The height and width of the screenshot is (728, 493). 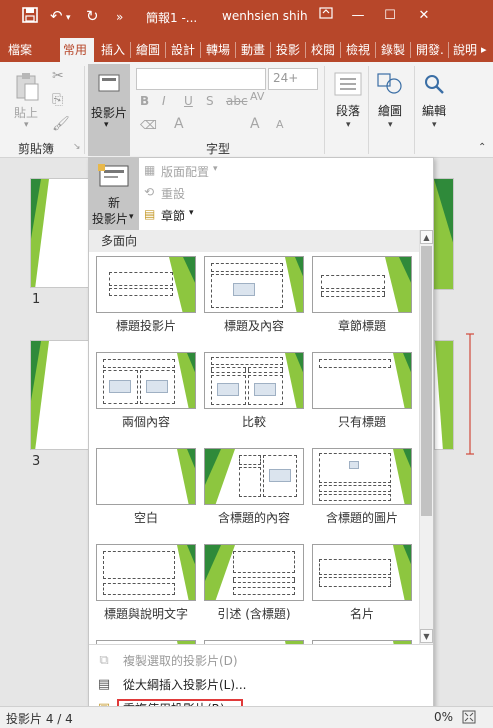 What do you see at coordinates (56, 16) in the screenshot?
I see `undo-icon: ↶` at bounding box center [56, 16].